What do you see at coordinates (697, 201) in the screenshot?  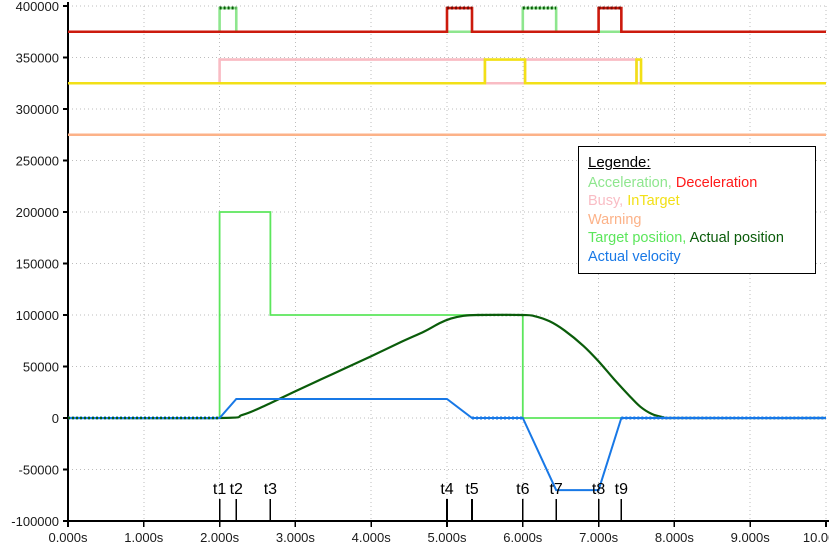 I see `legend-row-busy-intarget: Busy, InTarget` at bounding box center [697, 201].